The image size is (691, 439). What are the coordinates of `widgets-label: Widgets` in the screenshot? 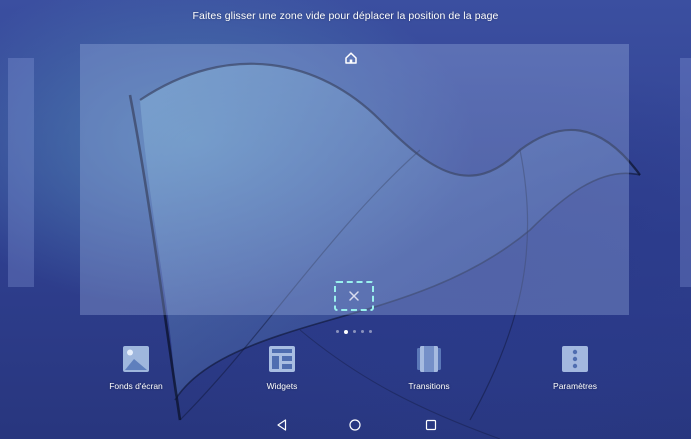 It's located at (282, 386).